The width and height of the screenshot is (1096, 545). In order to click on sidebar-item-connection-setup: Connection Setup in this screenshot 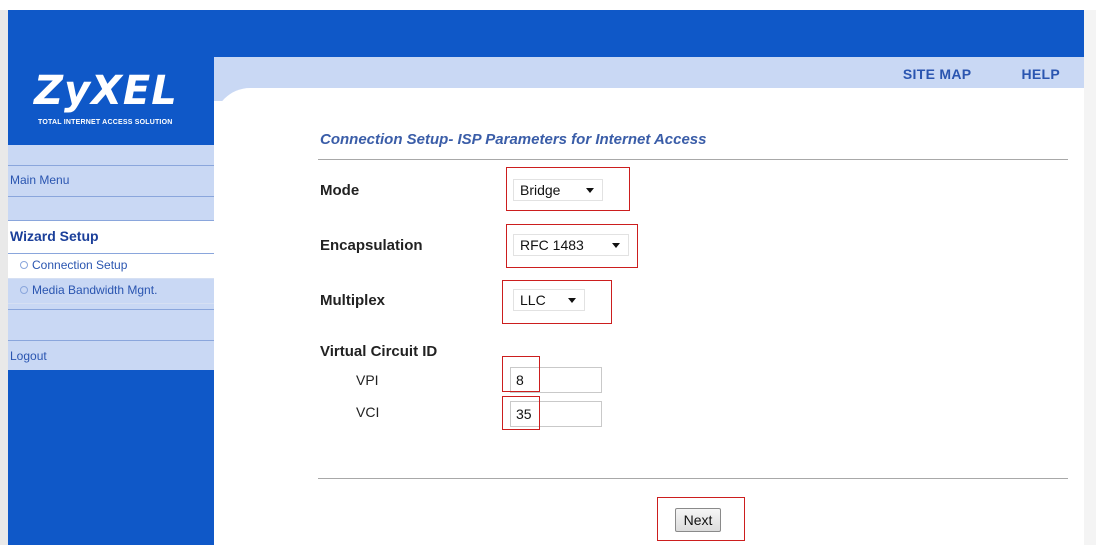, I will do `click(111, 266)`.